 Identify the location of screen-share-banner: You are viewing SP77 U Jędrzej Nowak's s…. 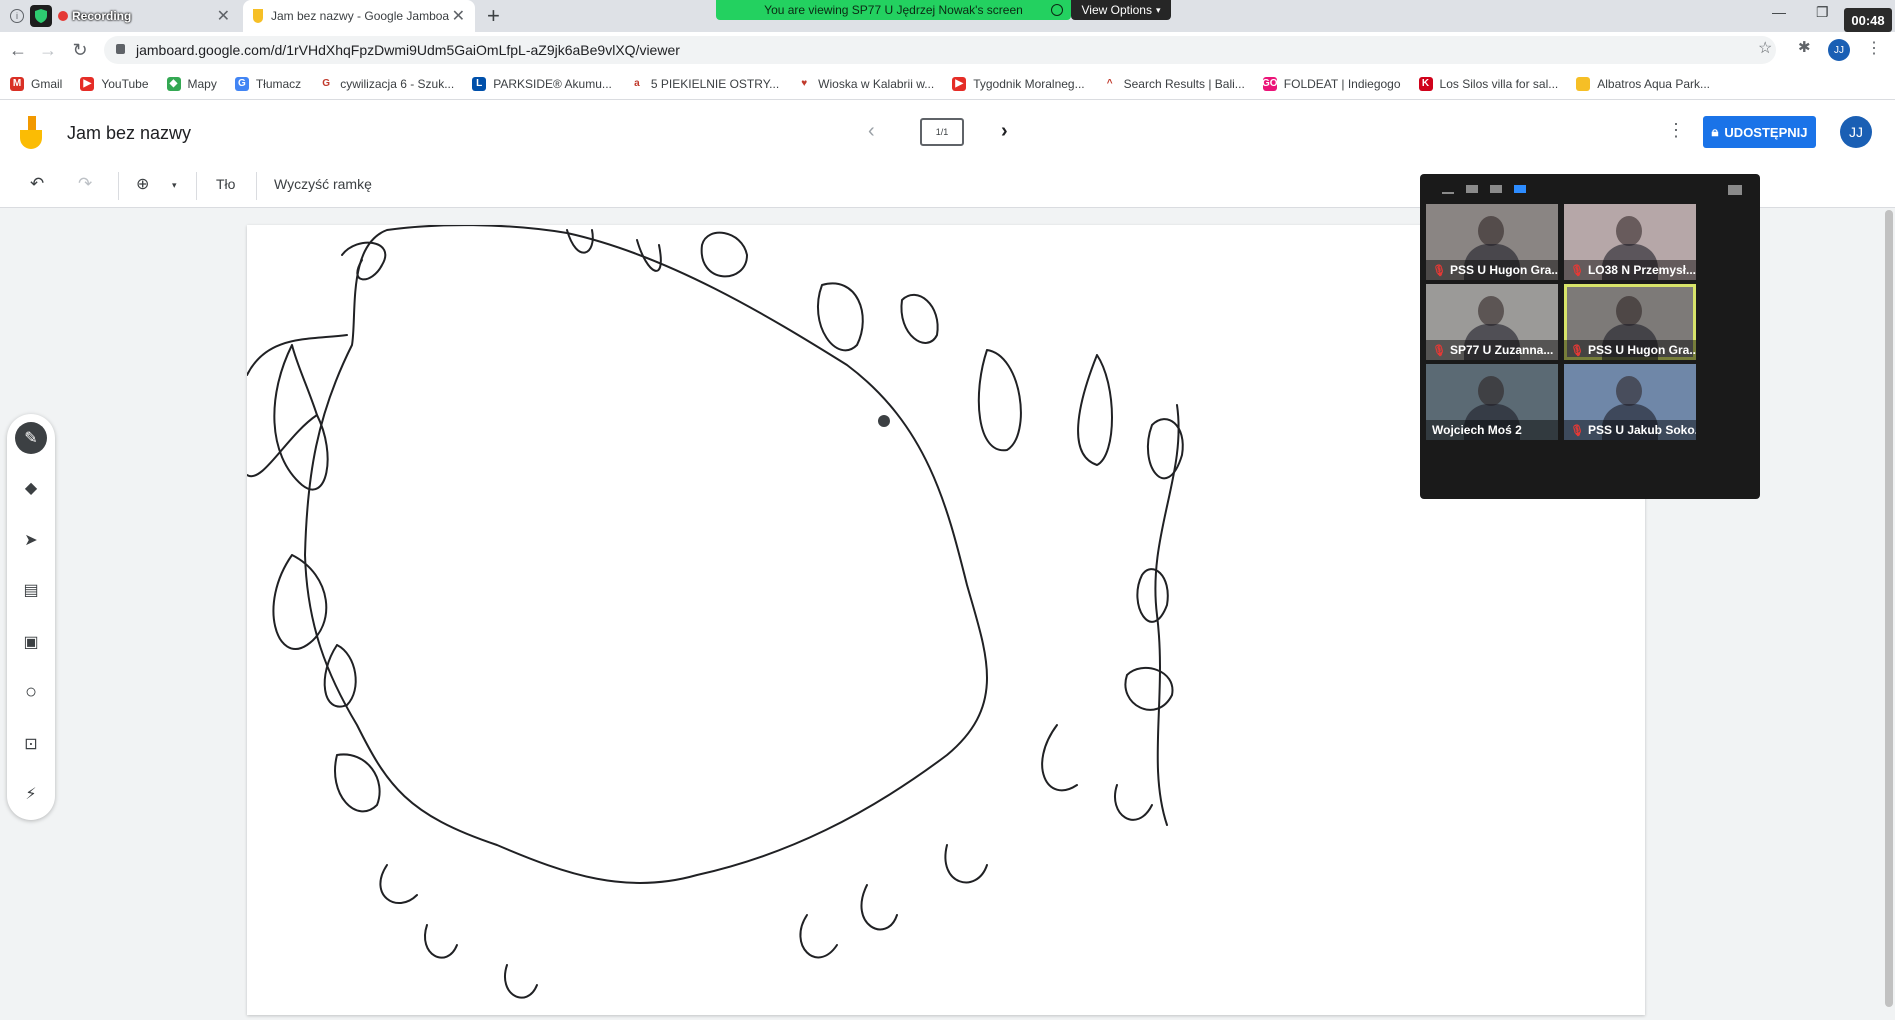
(893, 10).